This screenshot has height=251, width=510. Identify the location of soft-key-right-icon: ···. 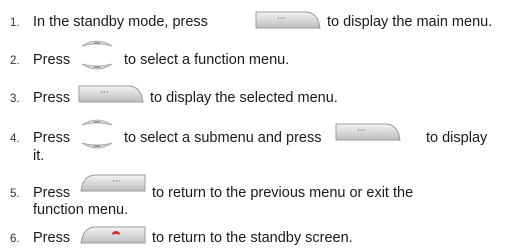
(113, 183).